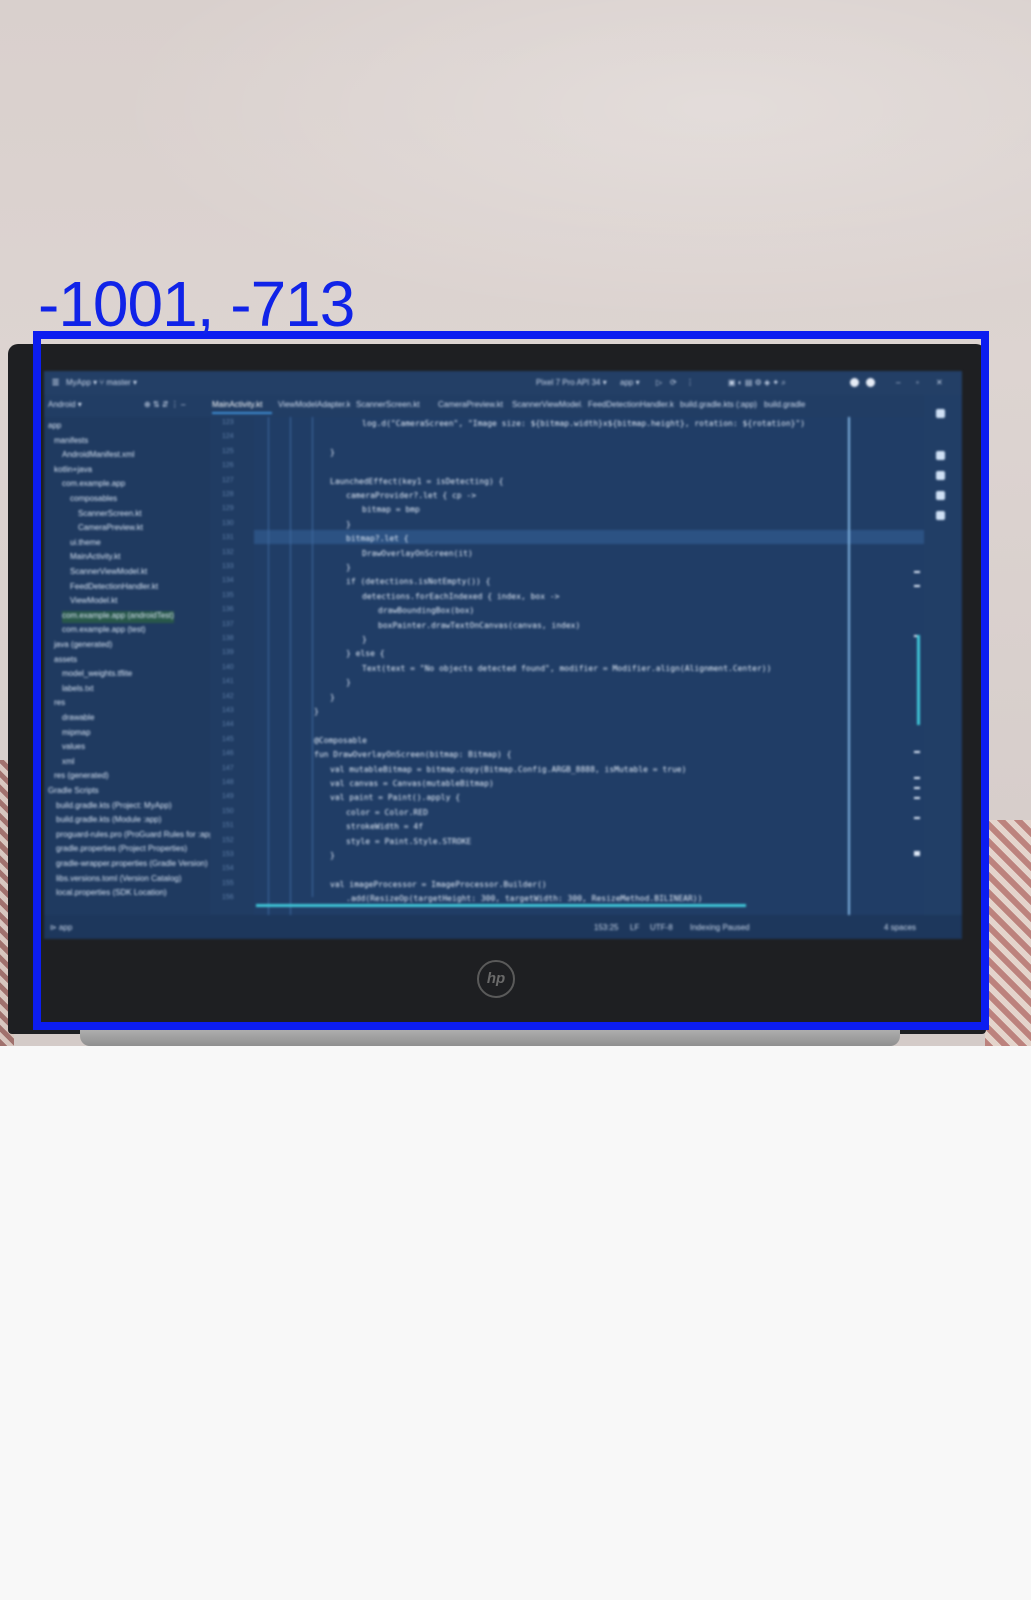 Image resolution: width=1031 pixels, height=1600 pixels. What do you see at coordinates (1008, 933) in the screenshot?
I see `table-cloth-right` at bounding box center [1008, 933].